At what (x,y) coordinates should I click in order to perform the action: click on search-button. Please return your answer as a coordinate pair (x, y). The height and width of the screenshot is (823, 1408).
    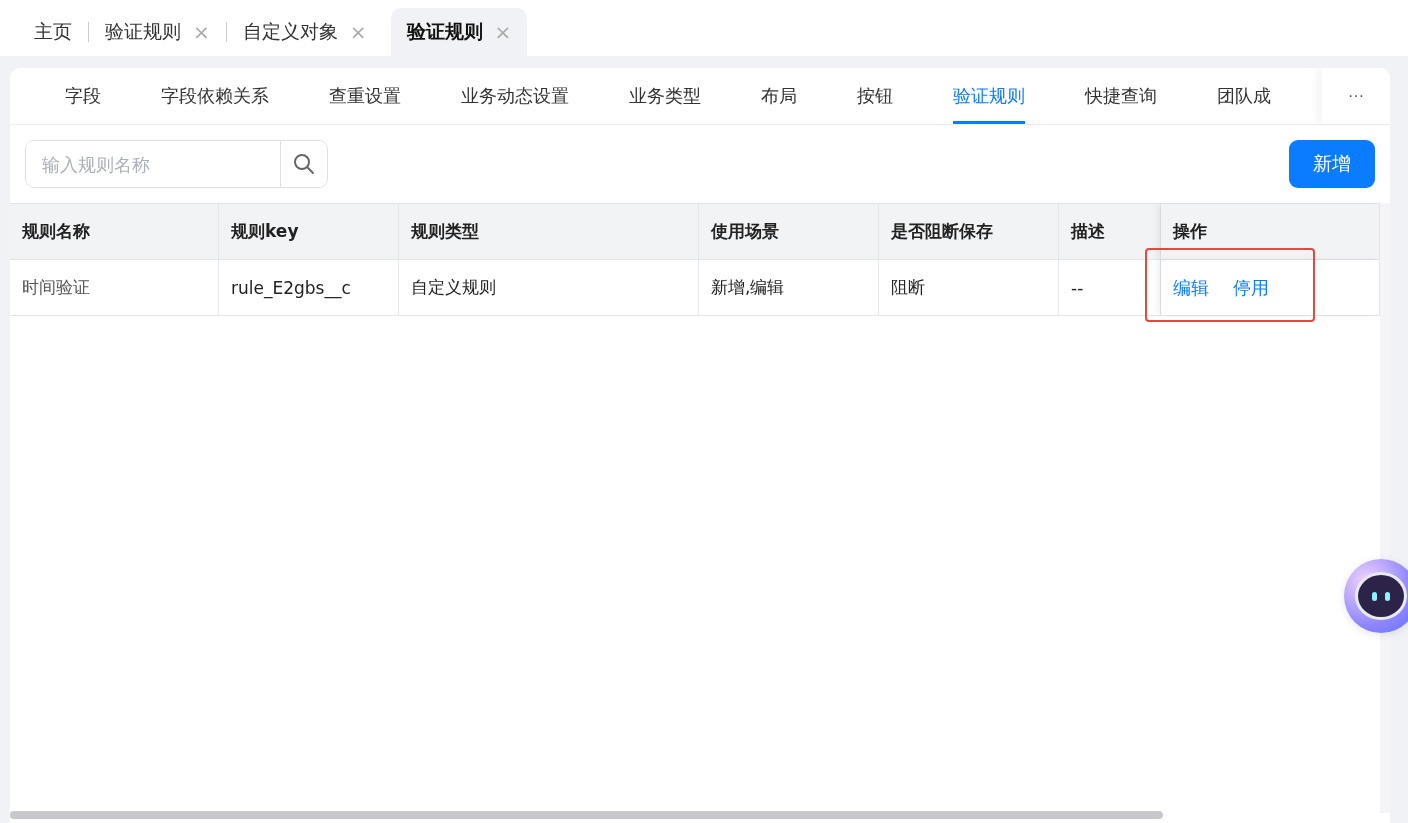
    Looking at the image, I should click on (303, 164).